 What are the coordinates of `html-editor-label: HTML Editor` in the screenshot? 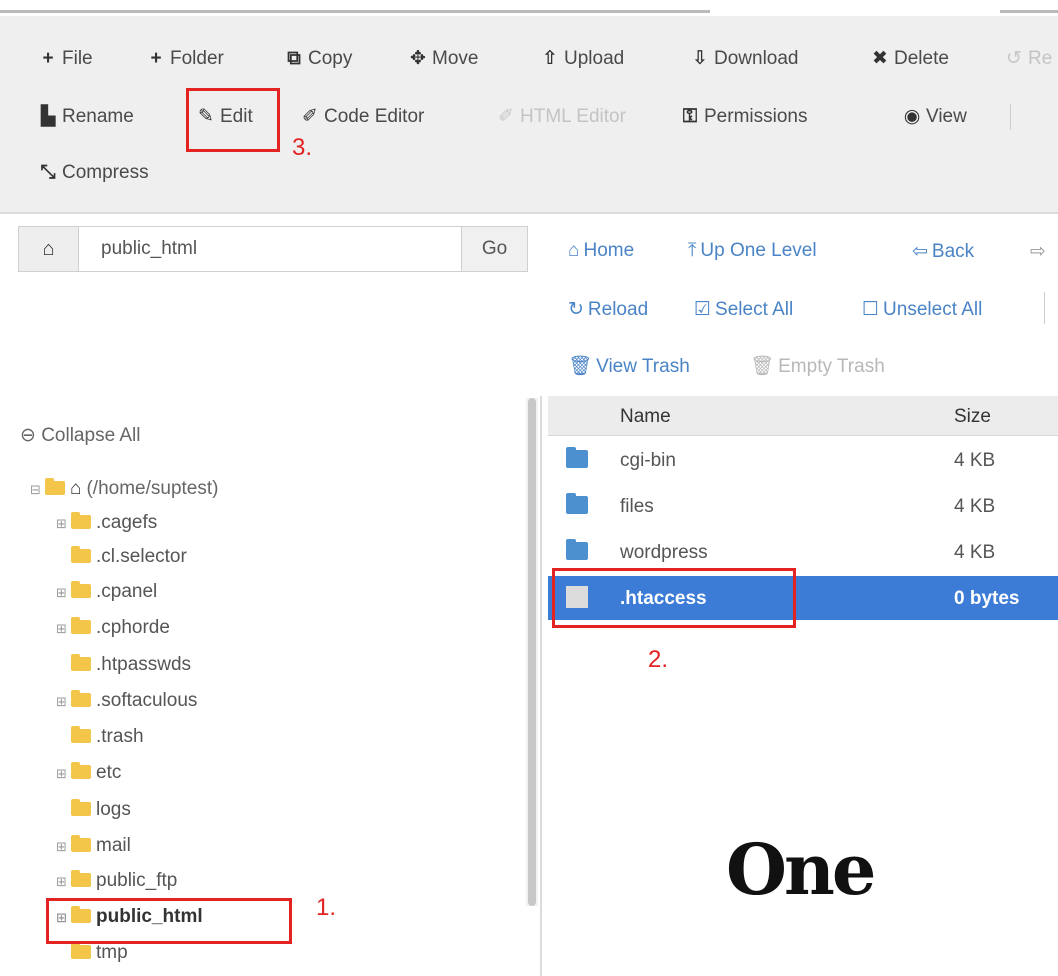 It's located at (573, 116).